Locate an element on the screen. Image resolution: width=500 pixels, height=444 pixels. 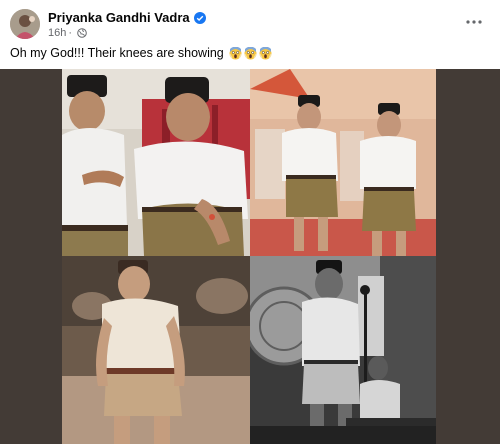
post-timestamp: 16h is located at coordinates (57, 33).